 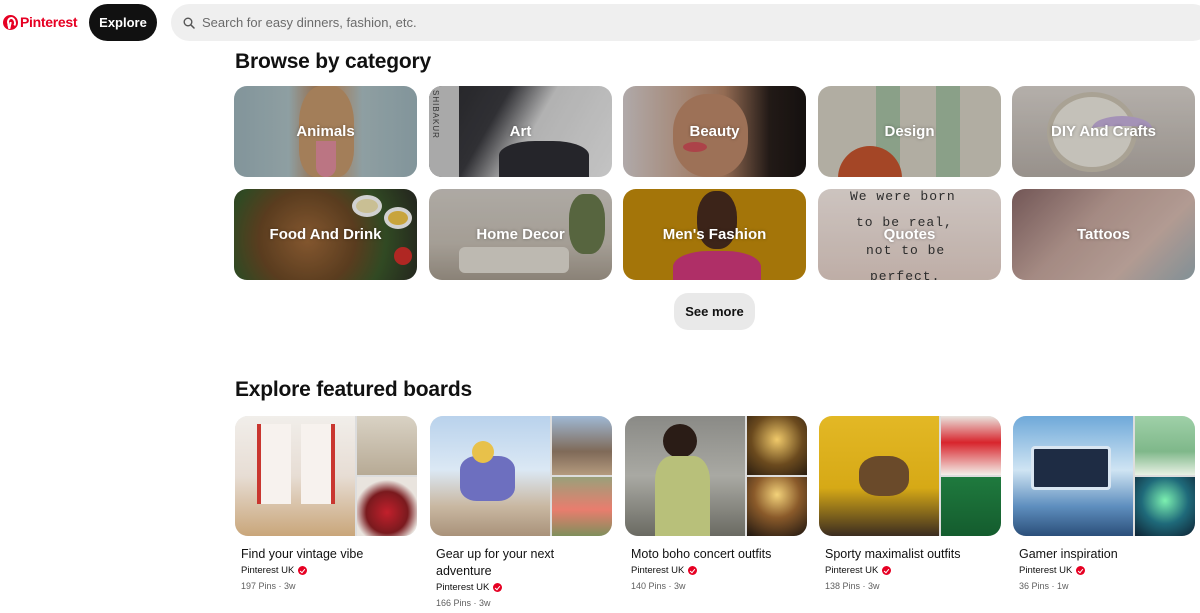 I want to click on category-label: Art, so click(x=520, y=131).